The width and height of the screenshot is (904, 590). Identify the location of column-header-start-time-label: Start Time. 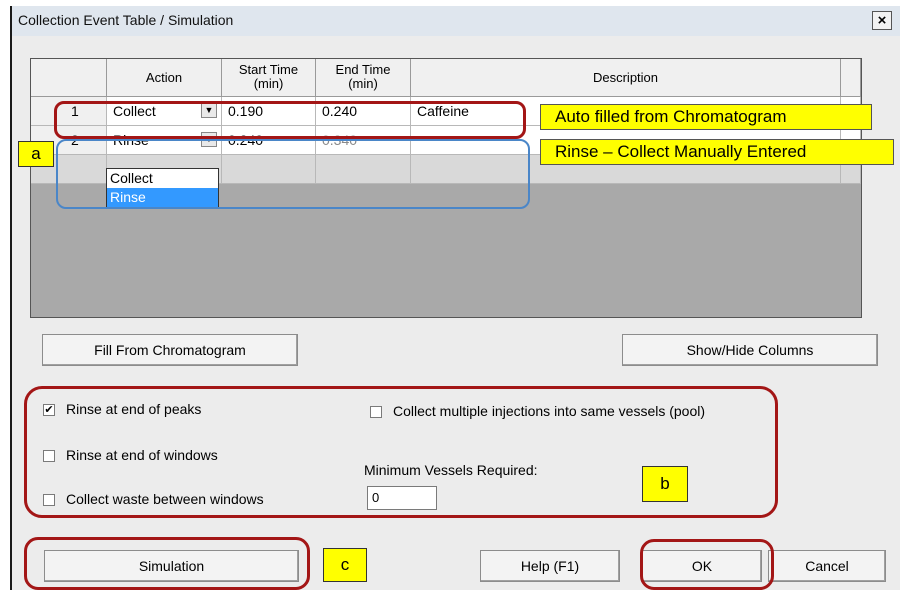
(268, 69).